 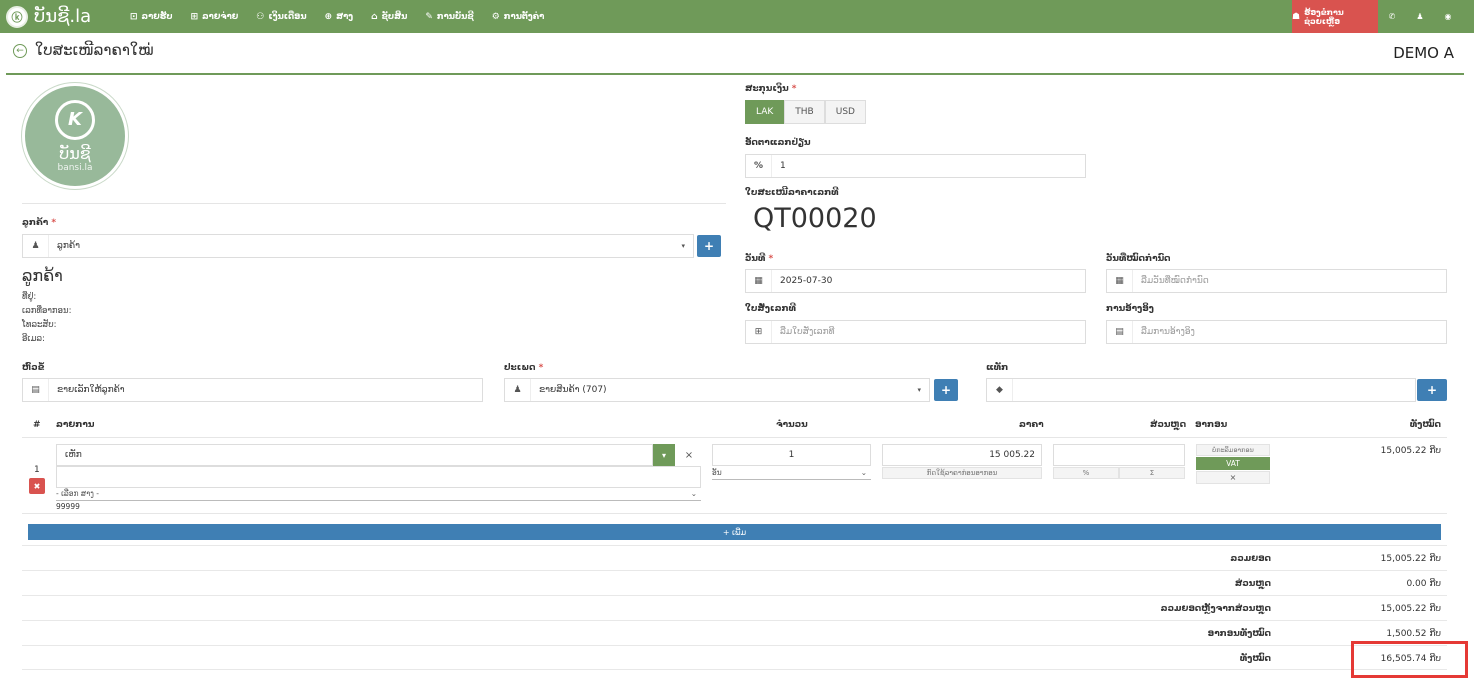 What do you see at coordinates (1233, 450) in the screenshot?
I see `tax-none-option: ບໍ່ກະລິມອາກອນ` at bounding box center [1233, 450].